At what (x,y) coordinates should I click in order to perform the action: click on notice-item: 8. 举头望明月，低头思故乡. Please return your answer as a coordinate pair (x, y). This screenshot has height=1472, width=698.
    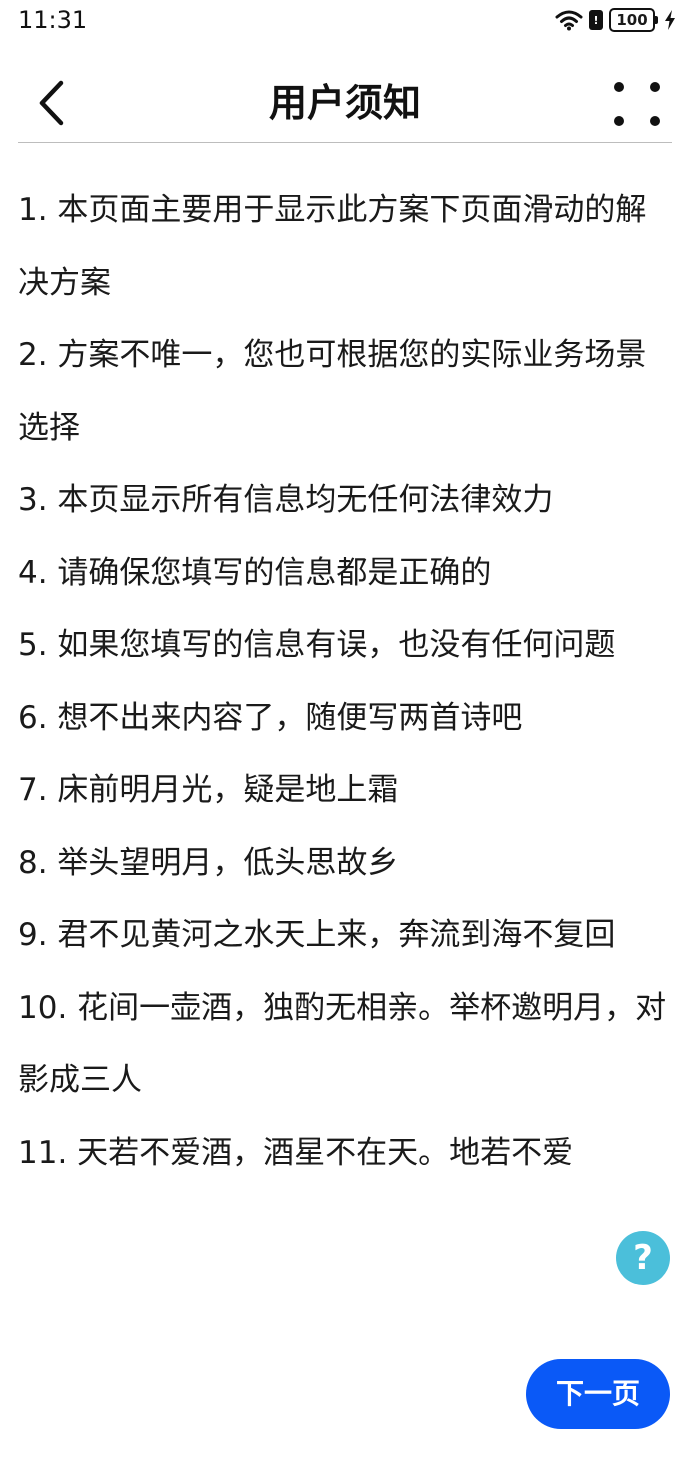
    Looking at the image, I should click on (208, 862).